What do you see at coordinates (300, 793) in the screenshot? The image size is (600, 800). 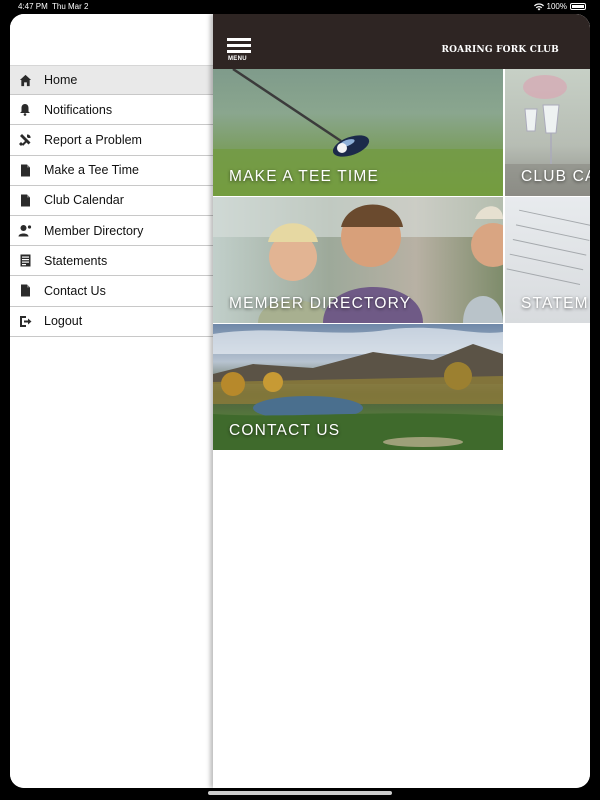 I see `home-indicator` at bounding box center [300, 793].